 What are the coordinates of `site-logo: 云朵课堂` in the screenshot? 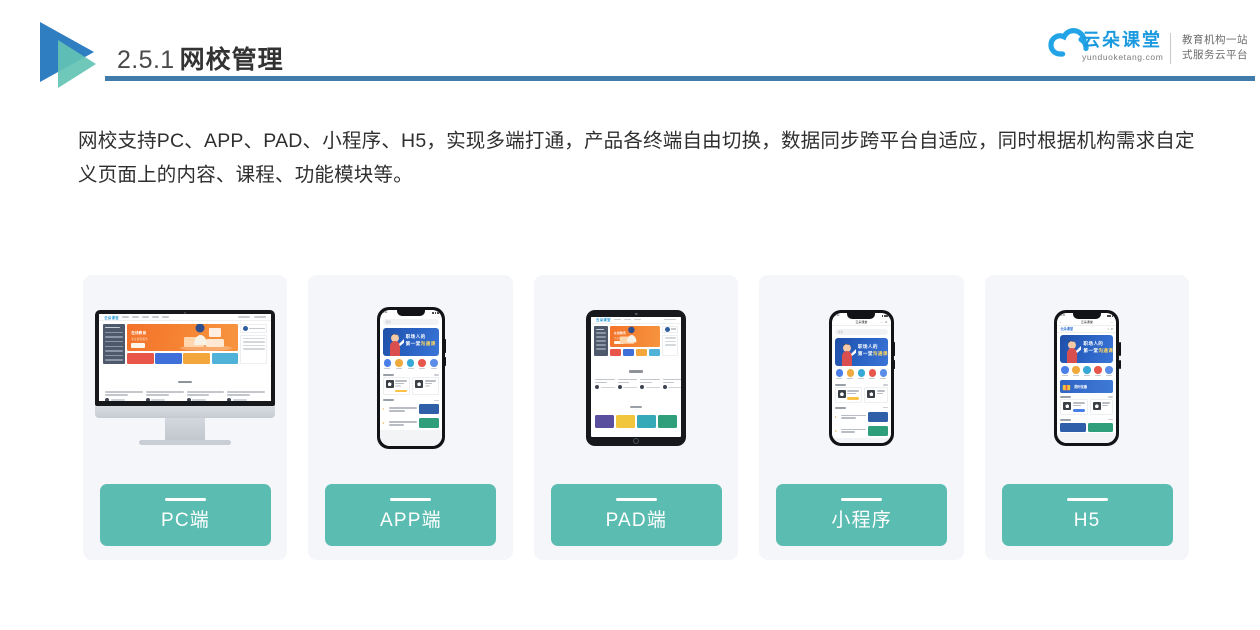 It's located at (1067, 329).